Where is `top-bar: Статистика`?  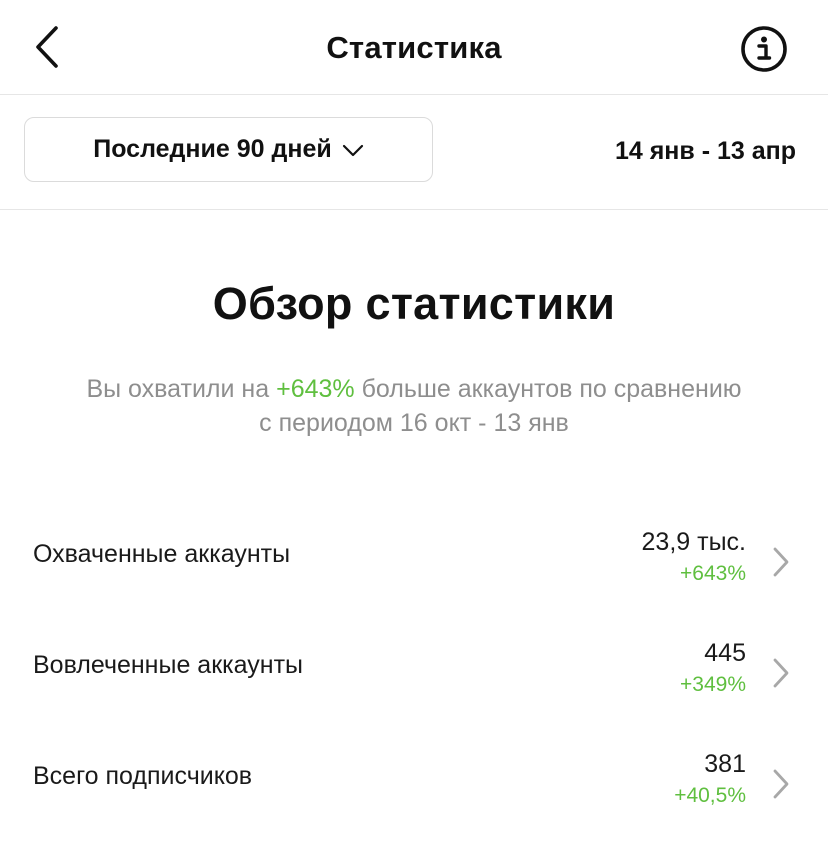 top-bar: Статистика is located at coordinates (414, 47).